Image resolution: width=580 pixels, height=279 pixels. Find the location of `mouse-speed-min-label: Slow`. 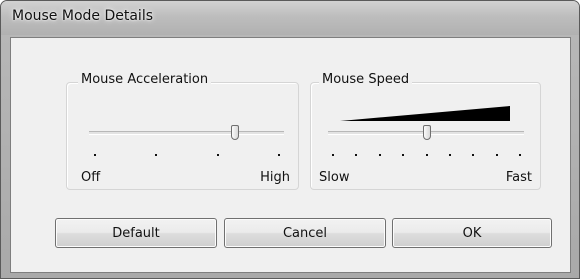

mouse-speed-min-label: Slow is located at coordinates (334, 177).